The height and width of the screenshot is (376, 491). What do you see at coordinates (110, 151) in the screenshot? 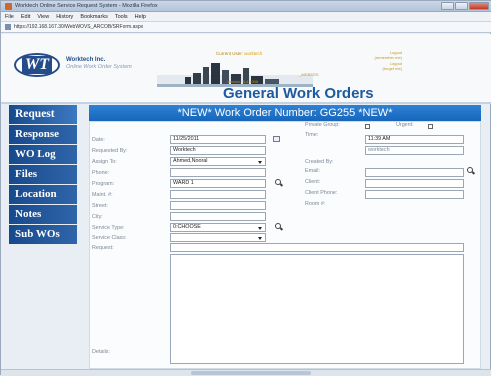
I see `requested-by-label: Requested By:` at bounding box center [110, 151].